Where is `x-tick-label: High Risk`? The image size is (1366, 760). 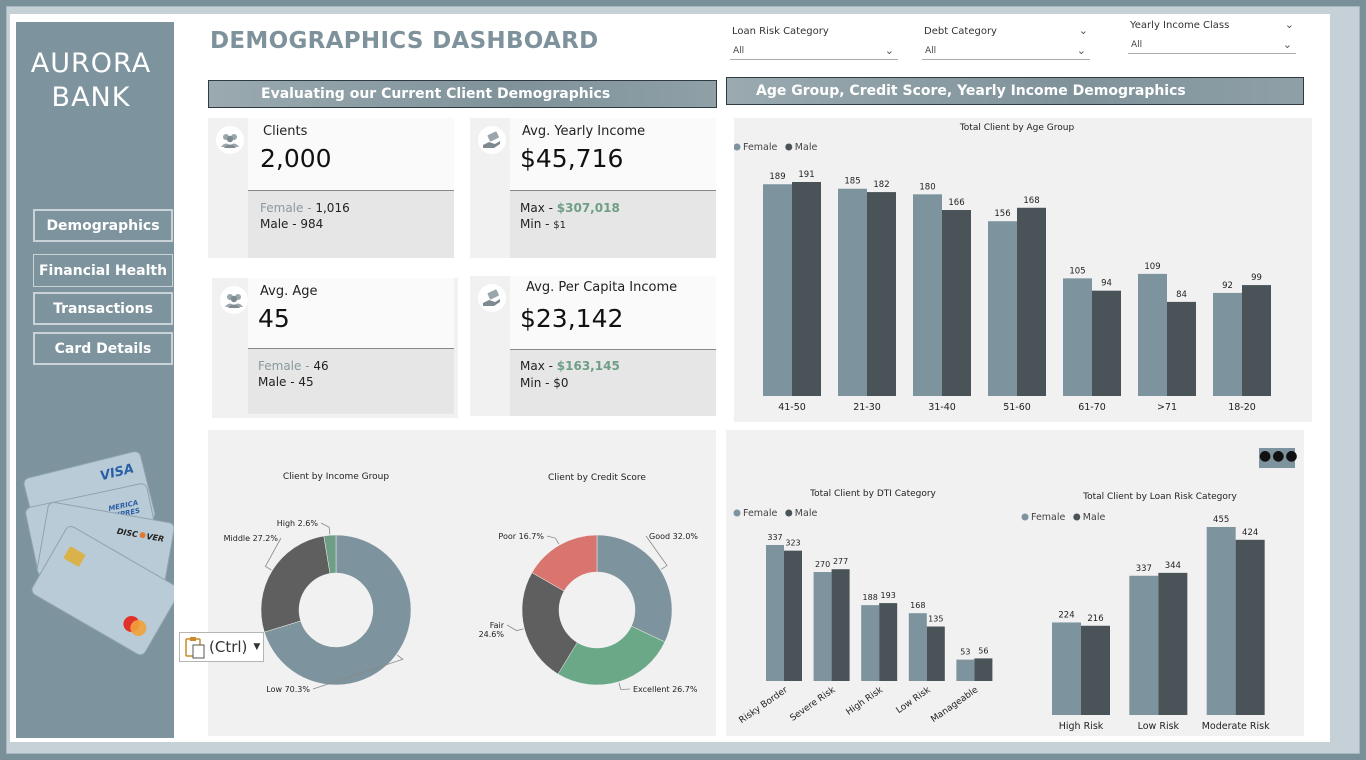
x-tick-label: High Risk is located at coordinates (1081, 726).